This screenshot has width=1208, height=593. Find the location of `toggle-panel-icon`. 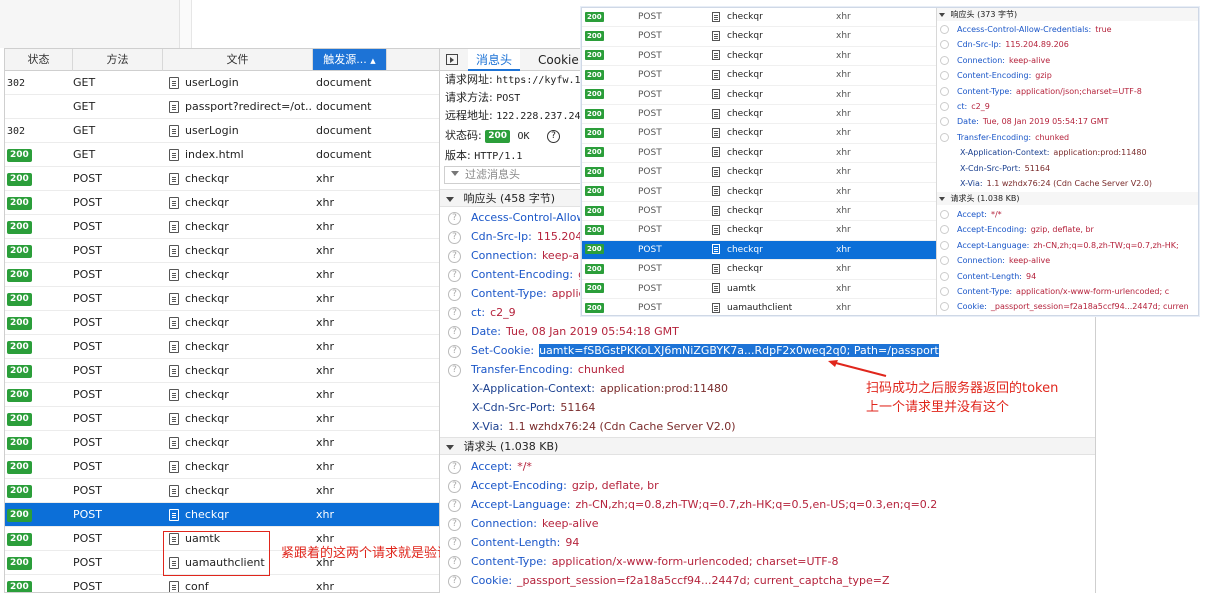

toggle-panel-icon is located at coordinates (452, 59).